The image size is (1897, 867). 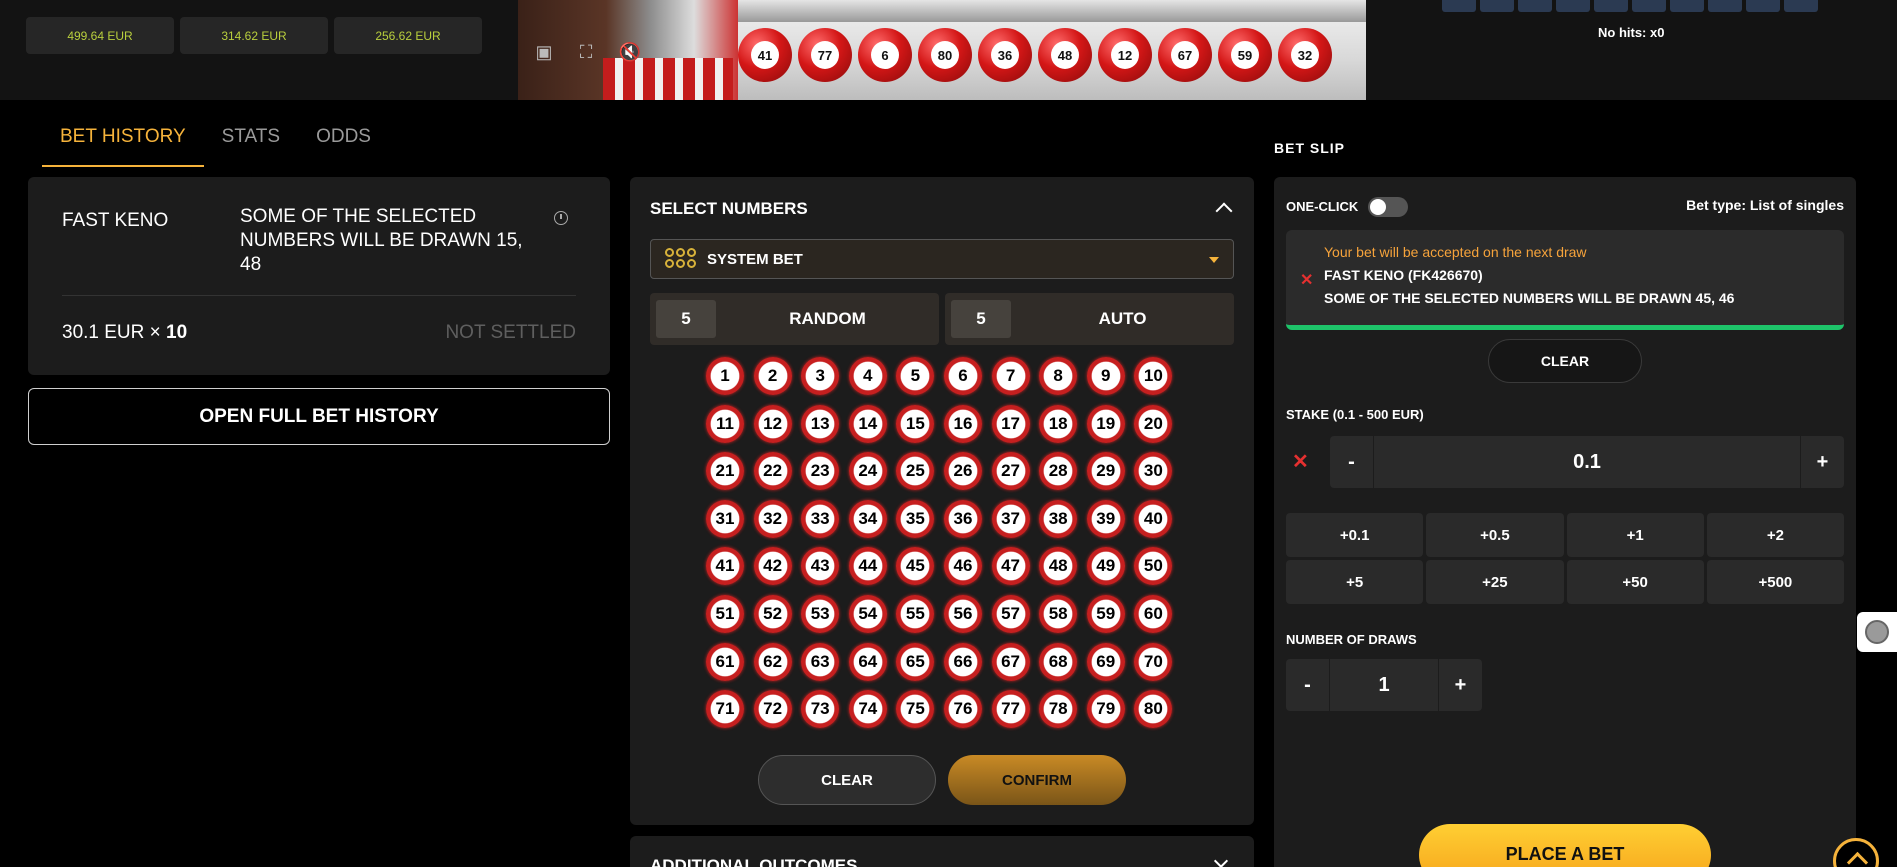 What do you see at coordinates (1153, 423) in the screenshot?
I see `number-ball: 20` at bounding box center [1153, 423].